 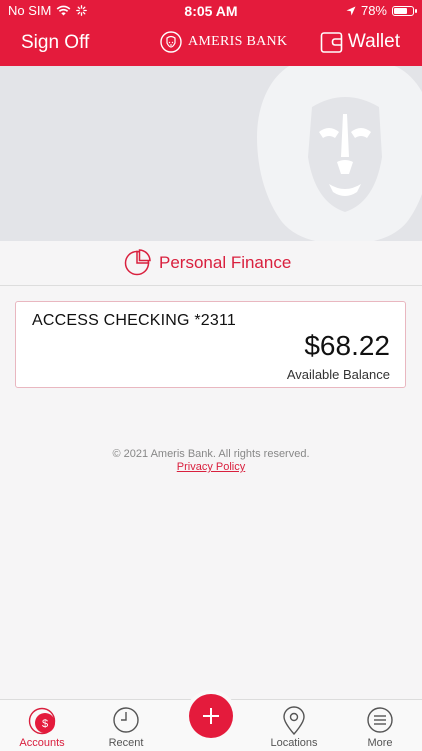 I want to click on clock-icon, so click(x=126, y=720).